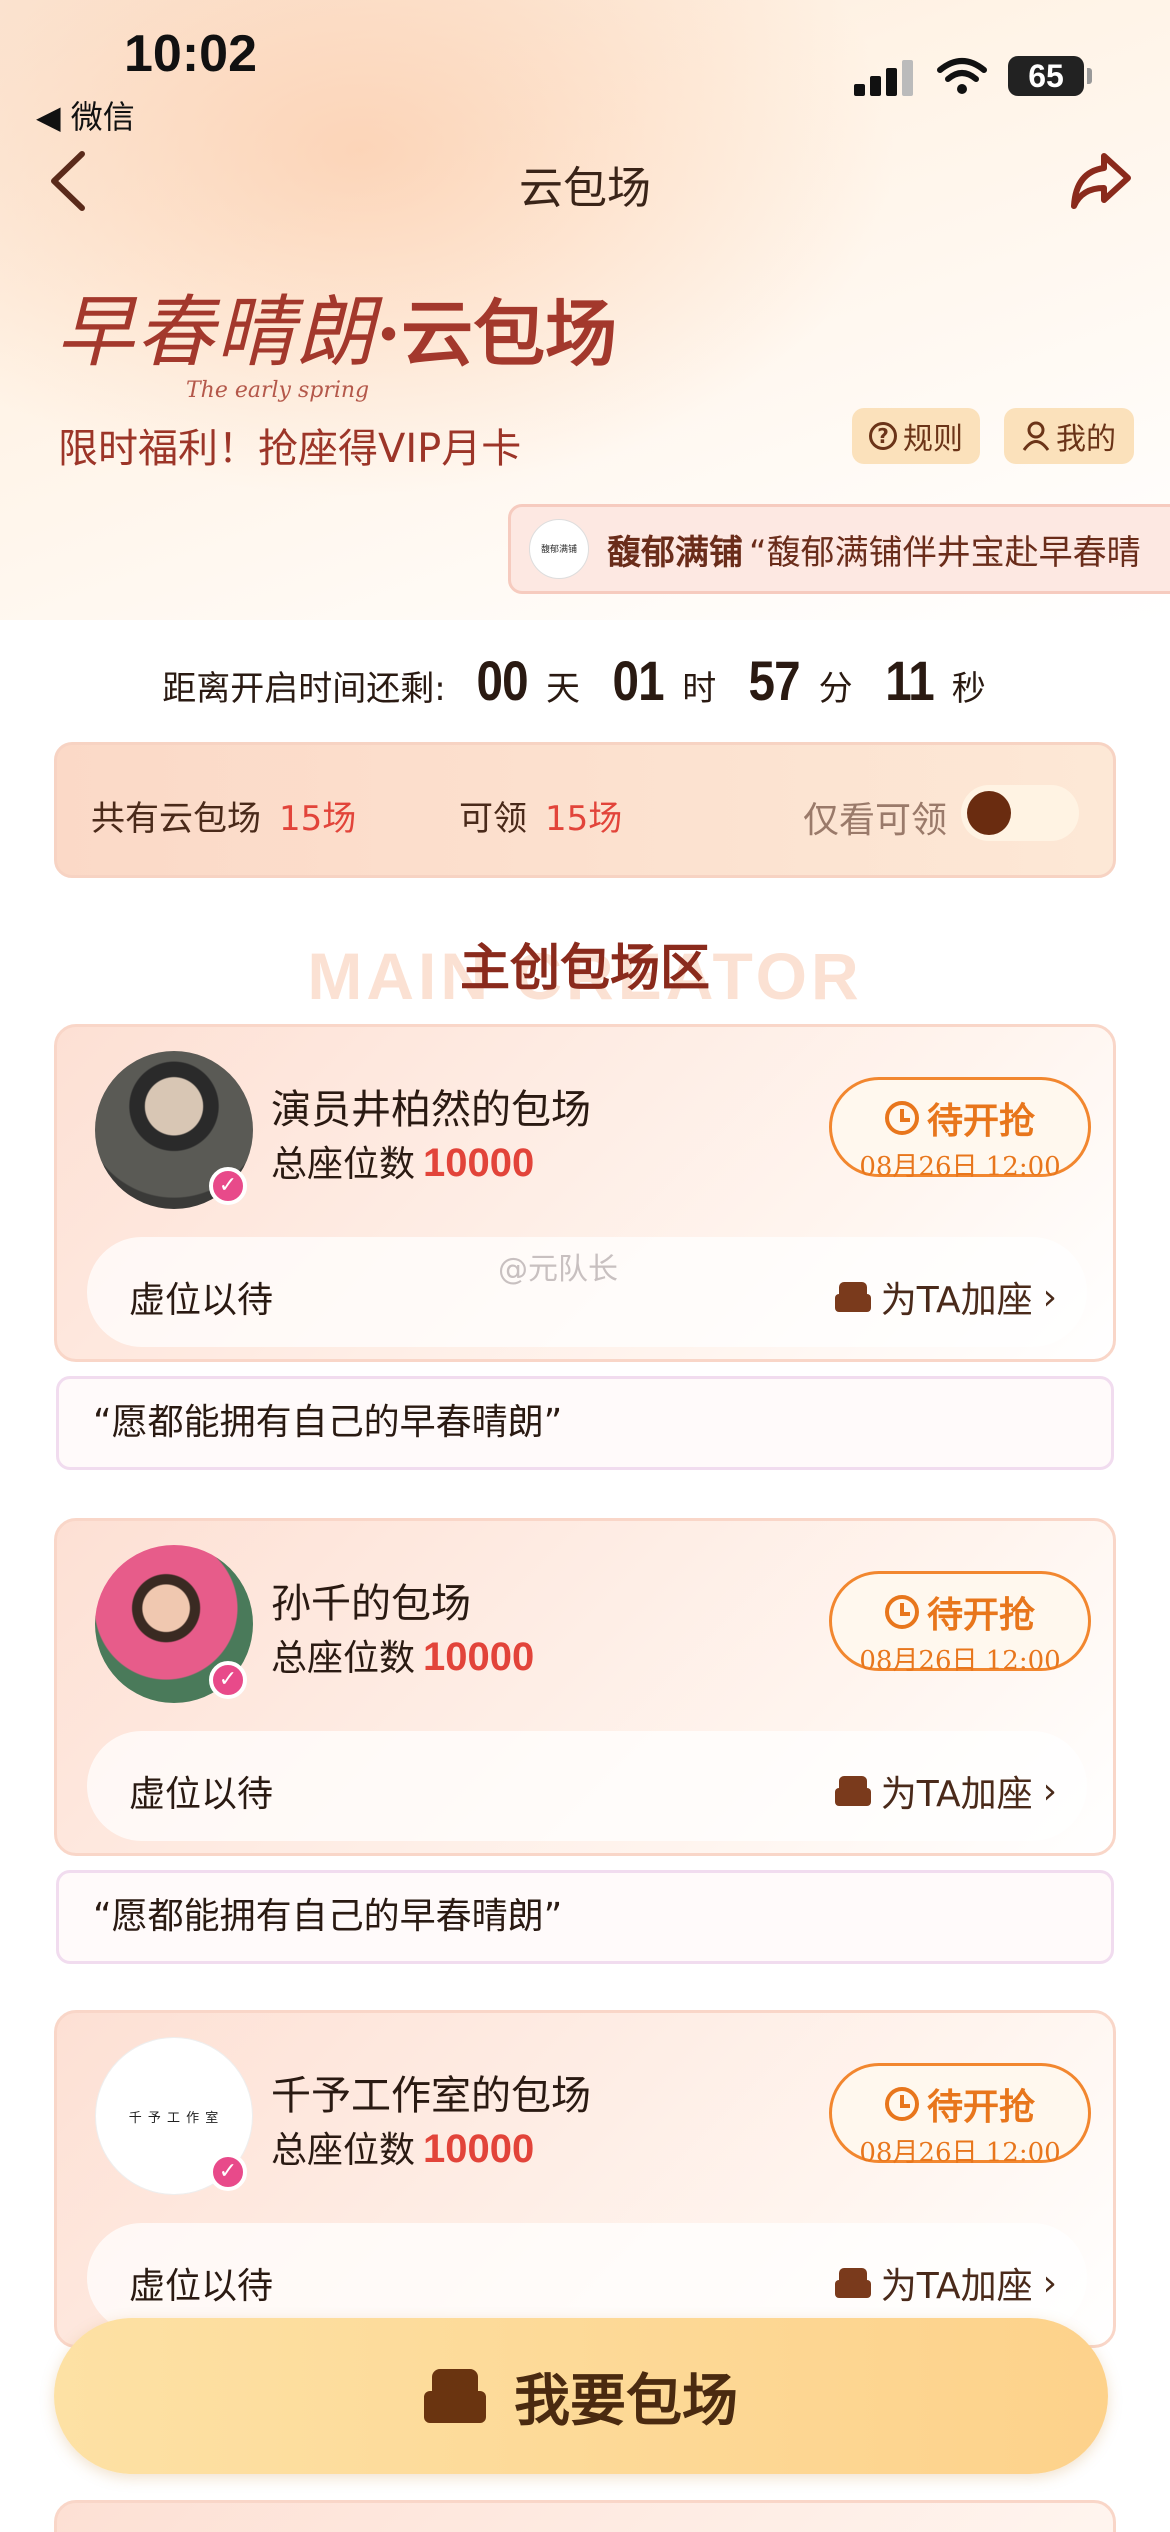 The width and height of the screenshot is (1170, 2532). What do you see at coordinates (502, 680) in the screenshot?
I see `countdown-days: 00` at bounding box center [502, 680].